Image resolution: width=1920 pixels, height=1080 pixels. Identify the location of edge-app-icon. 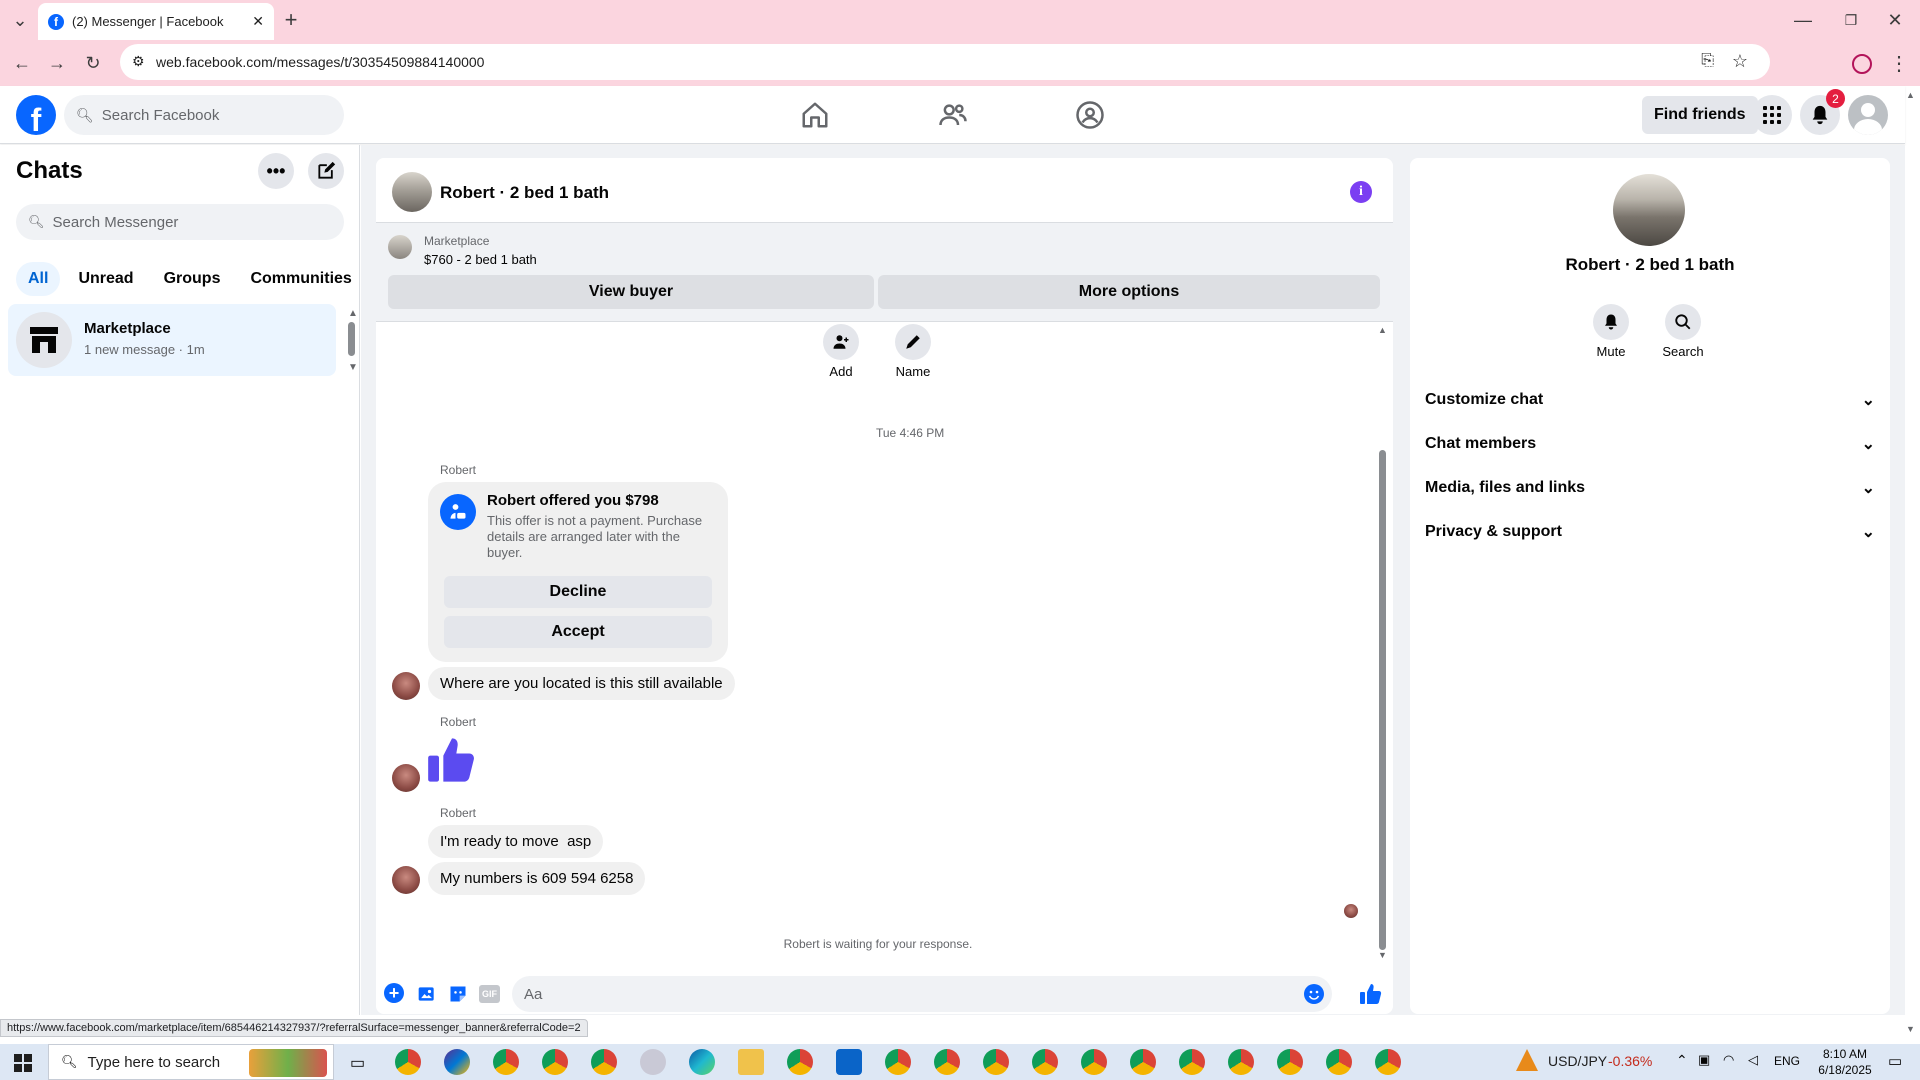
(702, 1062).